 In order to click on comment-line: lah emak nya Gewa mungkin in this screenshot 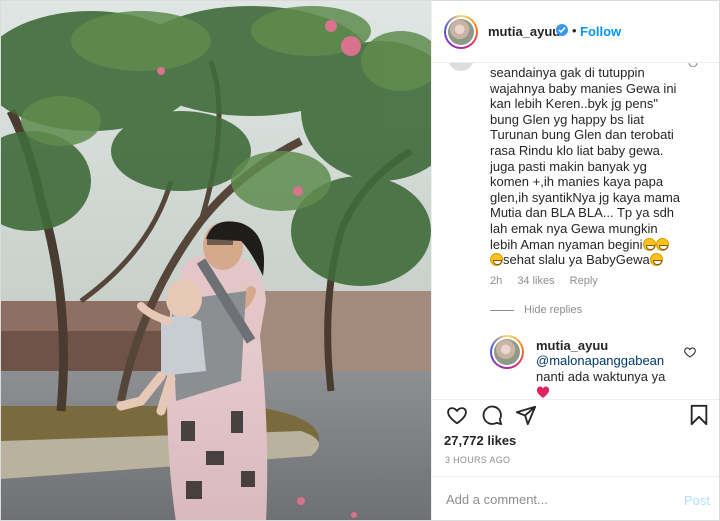, I will do `click(574, 228)`.